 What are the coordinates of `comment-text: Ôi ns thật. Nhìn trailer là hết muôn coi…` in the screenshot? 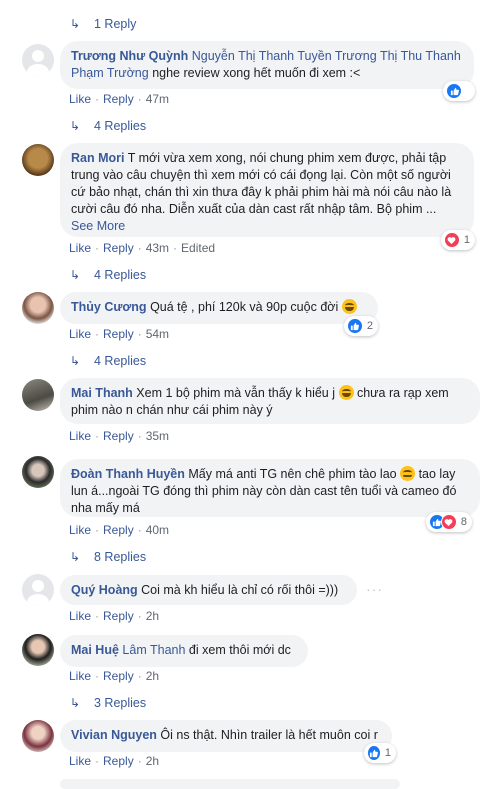 It's located at (269, 735).